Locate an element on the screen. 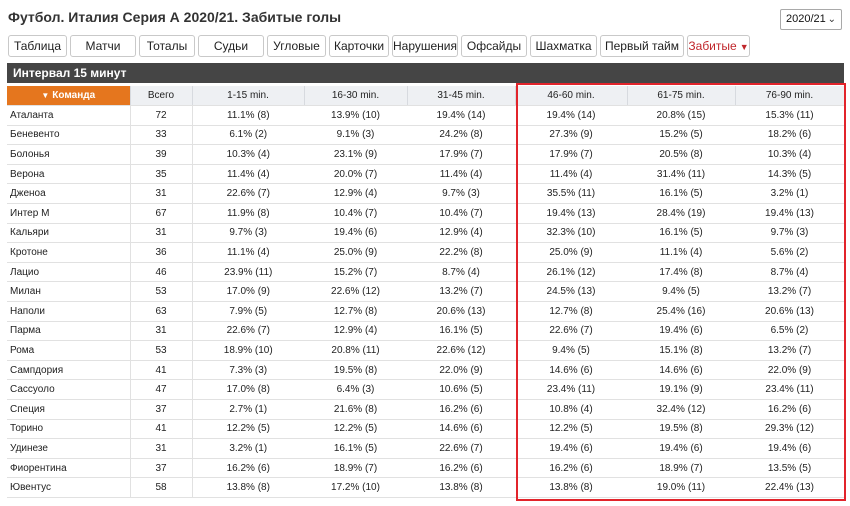 The image size is (850, 506). interval-46-60-cell: 10.8% (4) is located at coordinates (571, 409).